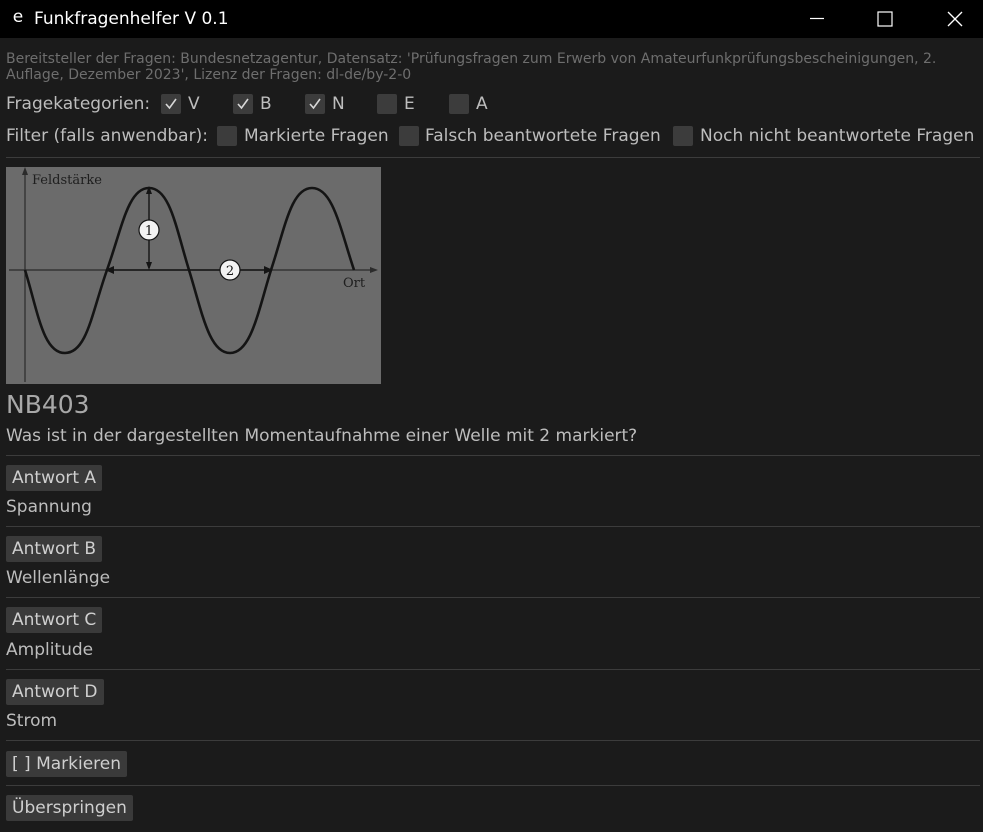  Describe the element at coordinates (354, 283) in the screenshot. I see `x-axis-label: Ort` at that location.